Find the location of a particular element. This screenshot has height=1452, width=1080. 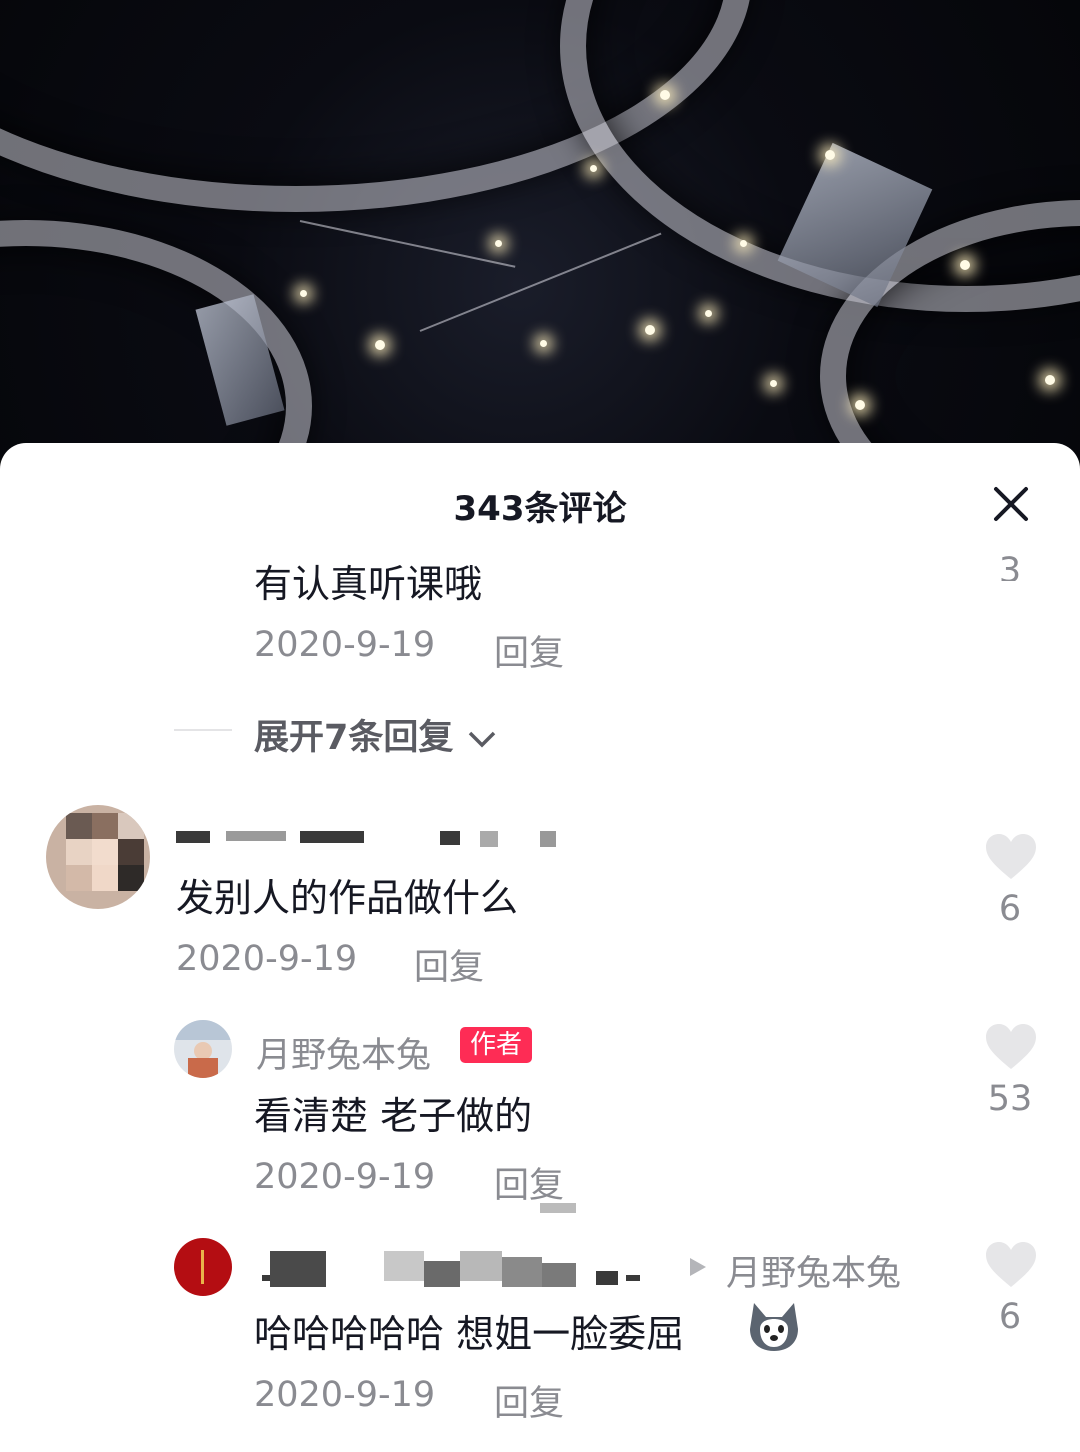

comment-text: 哈哈哈哈哈 想姐一脸委屈 is located at coordinates (469, 1334).